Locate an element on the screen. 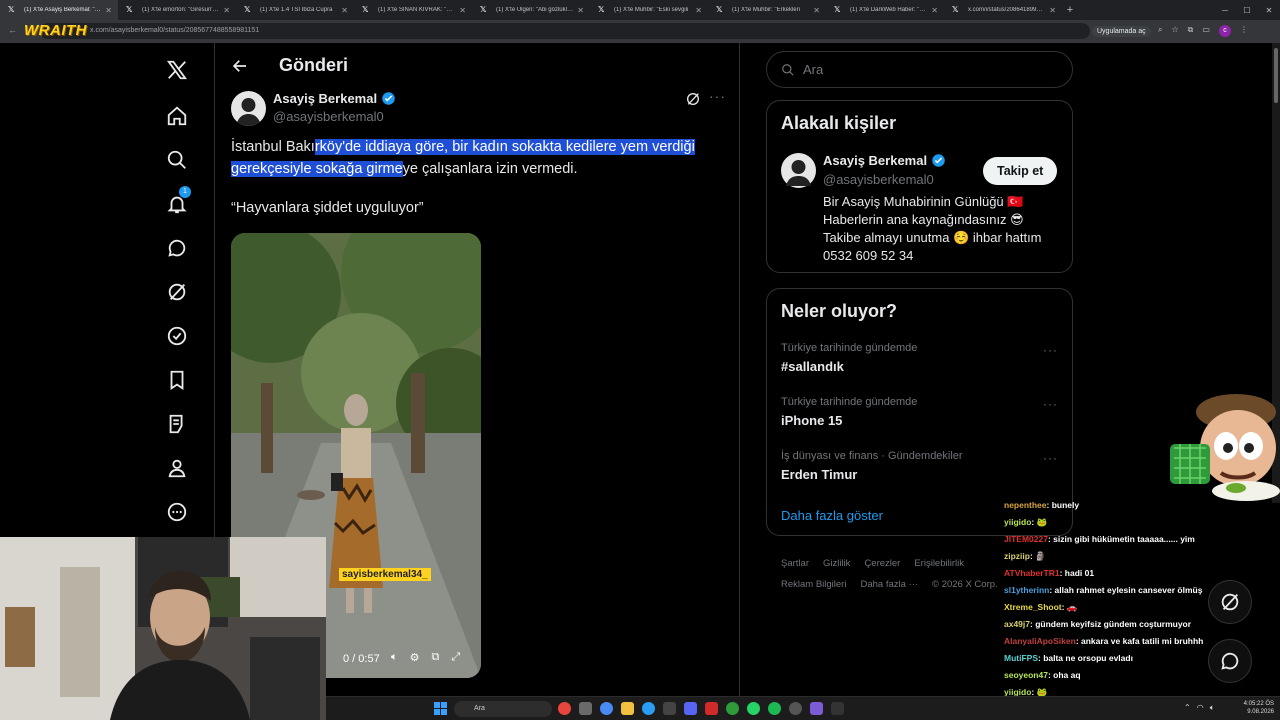  volume-tray-icon: 🔈︎ is located at coordinates (1212, 708).